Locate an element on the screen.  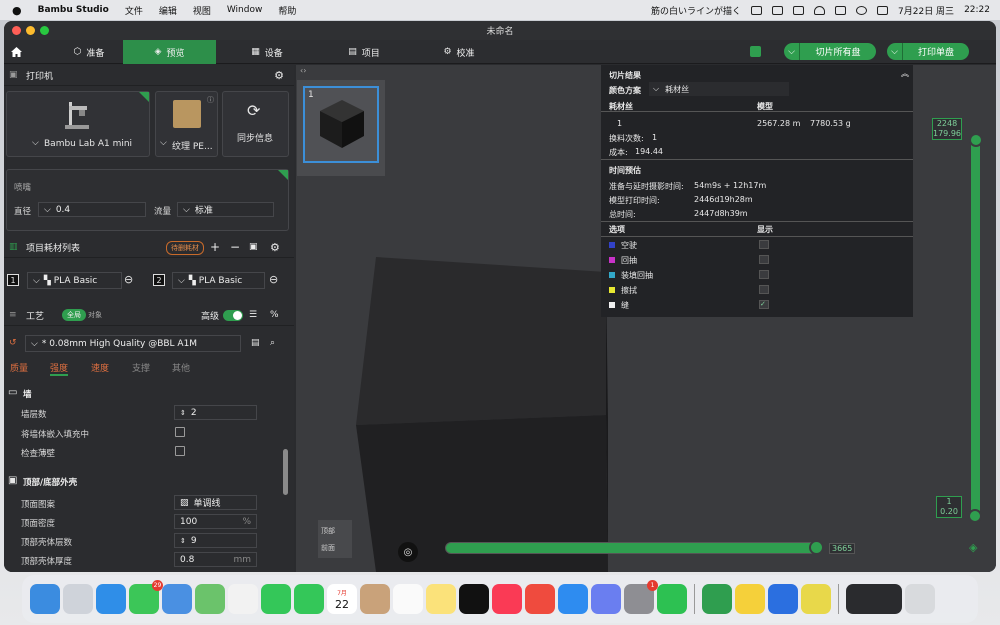
retract-display-checkbox is located at coordinates (764, 259).